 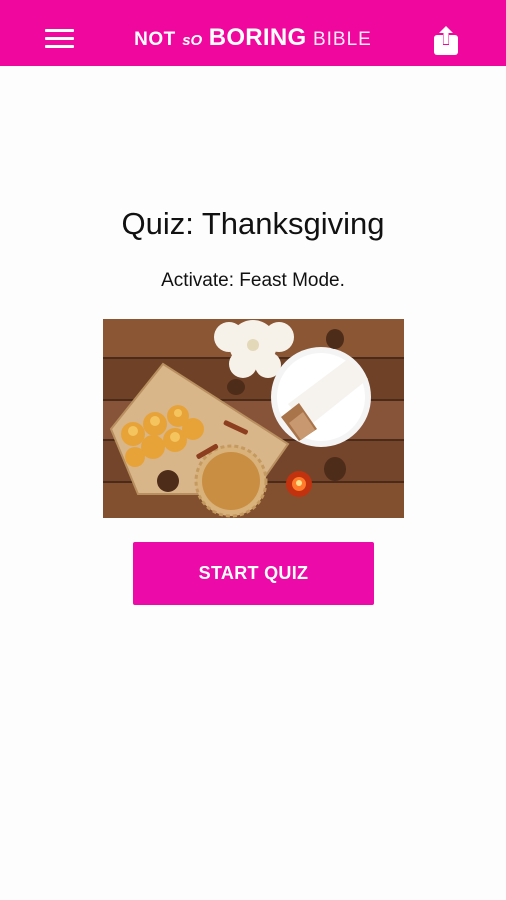 What do you see at coordinates (253, 280) in the screenshot?
I see `quiz-subtitle: Activate: Feast Mode.` at bounding box center [253, 280].